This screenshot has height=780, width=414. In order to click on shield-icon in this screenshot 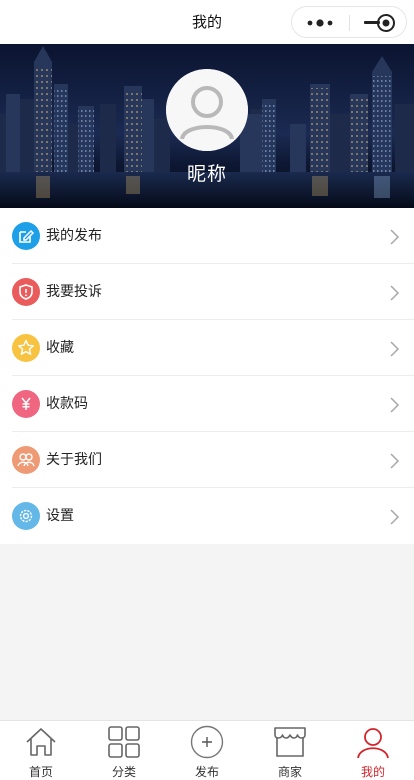, I will do `click(26, 292)`.